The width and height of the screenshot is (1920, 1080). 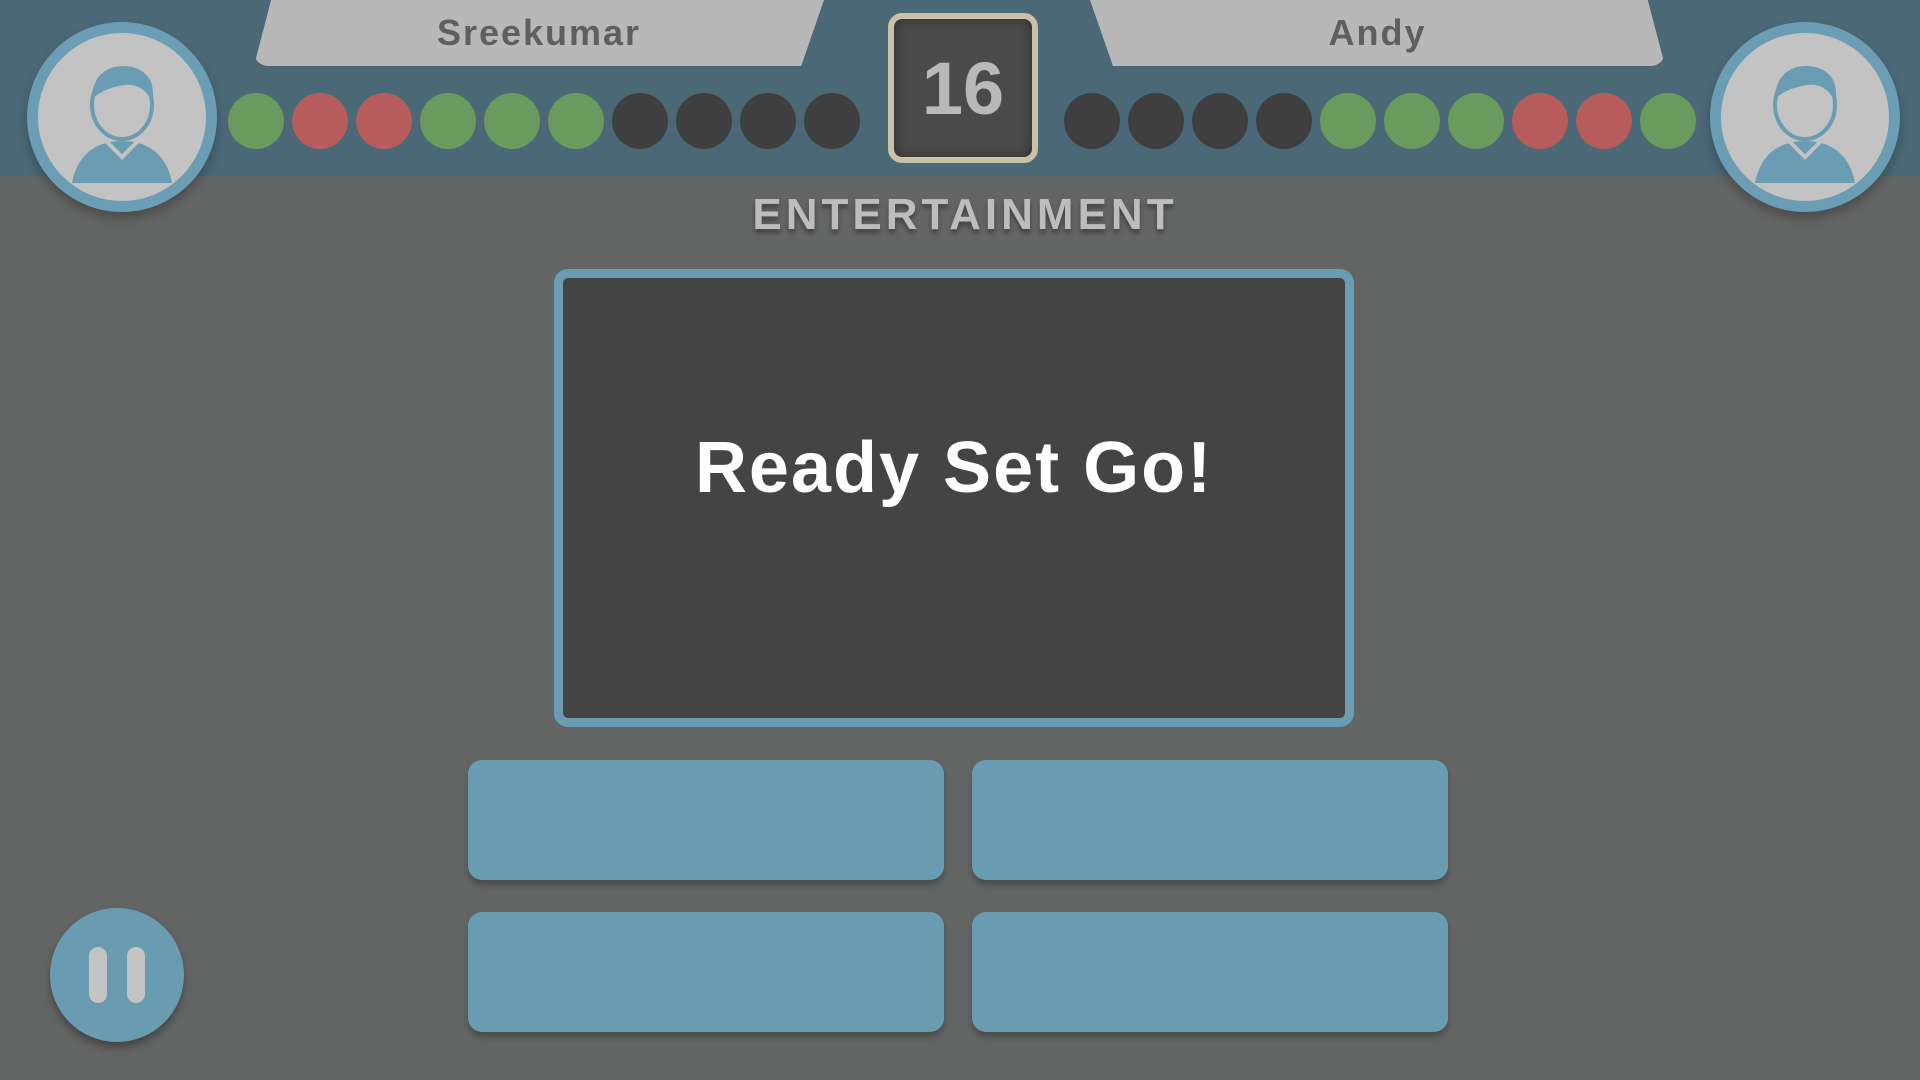 I want to click on player-name-right: Andy, so click(x=1377, y=33).